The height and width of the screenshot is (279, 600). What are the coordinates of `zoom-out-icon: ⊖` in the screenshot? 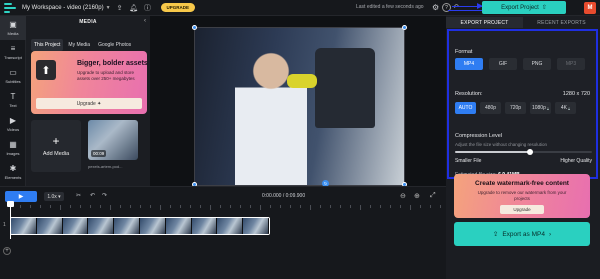 It's located at (403, 196).